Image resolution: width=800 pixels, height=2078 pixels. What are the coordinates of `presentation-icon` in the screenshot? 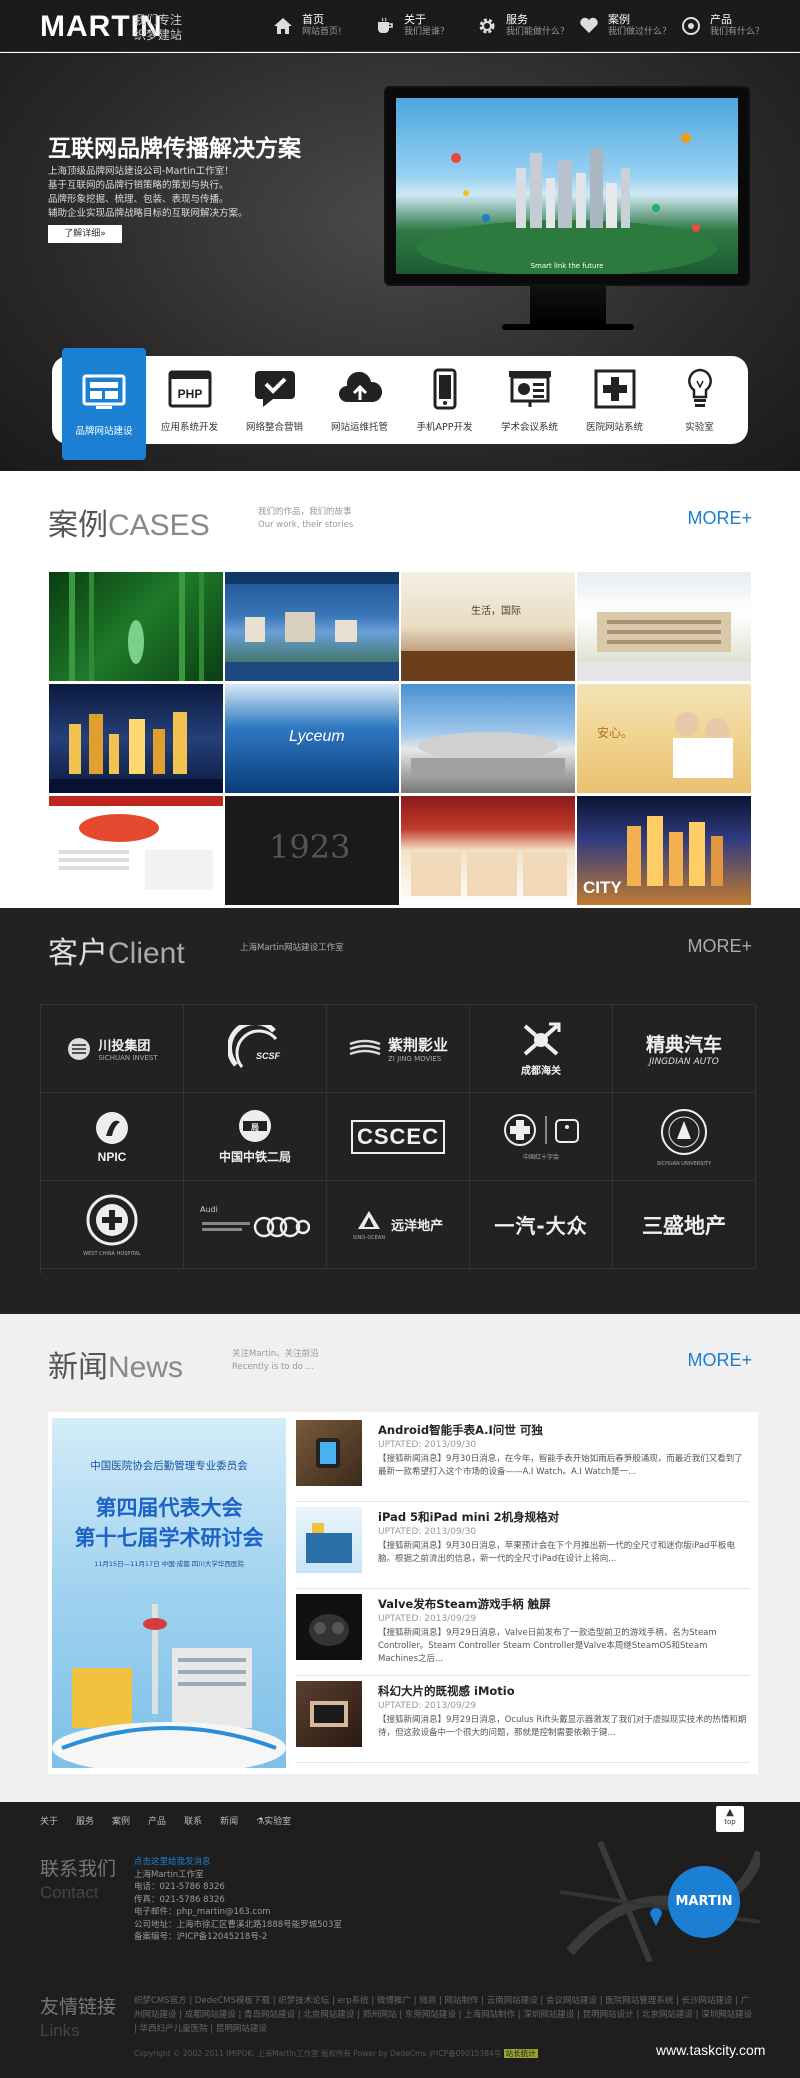 It's located at (530, 389).